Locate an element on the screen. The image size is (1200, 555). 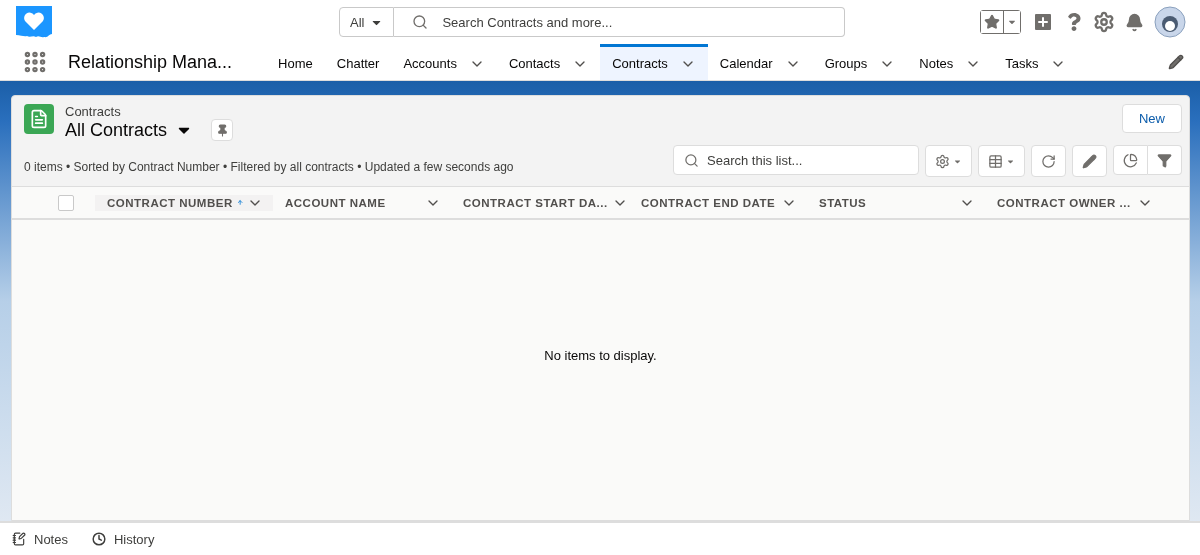
column-header: CONTRACT NUMBER is located at coordinates (184, 202).